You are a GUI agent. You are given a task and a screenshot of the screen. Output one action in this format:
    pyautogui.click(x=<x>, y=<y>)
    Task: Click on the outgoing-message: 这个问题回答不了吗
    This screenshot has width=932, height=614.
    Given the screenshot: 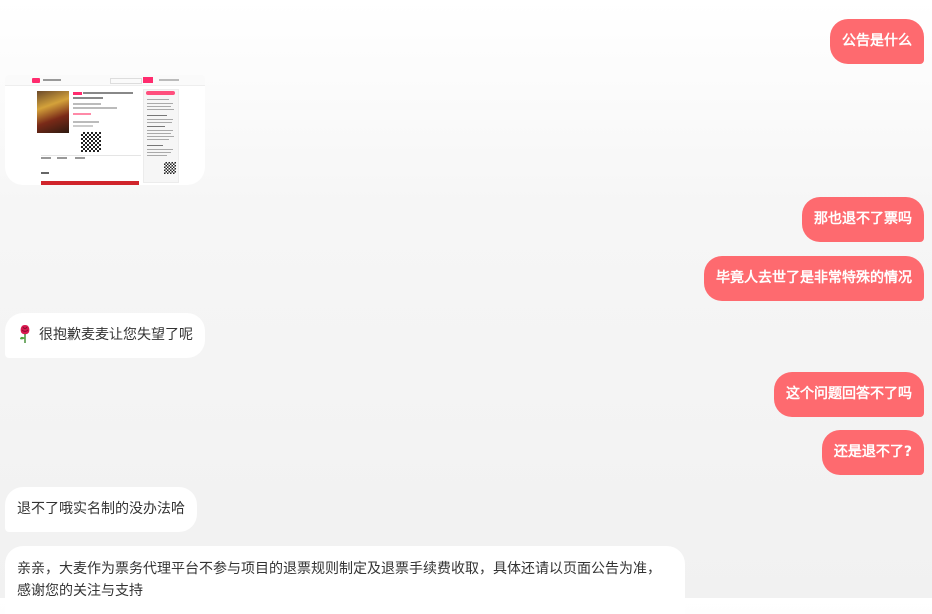 What is the action you would take?
    pyautogui.click(x=849, y=394)
    